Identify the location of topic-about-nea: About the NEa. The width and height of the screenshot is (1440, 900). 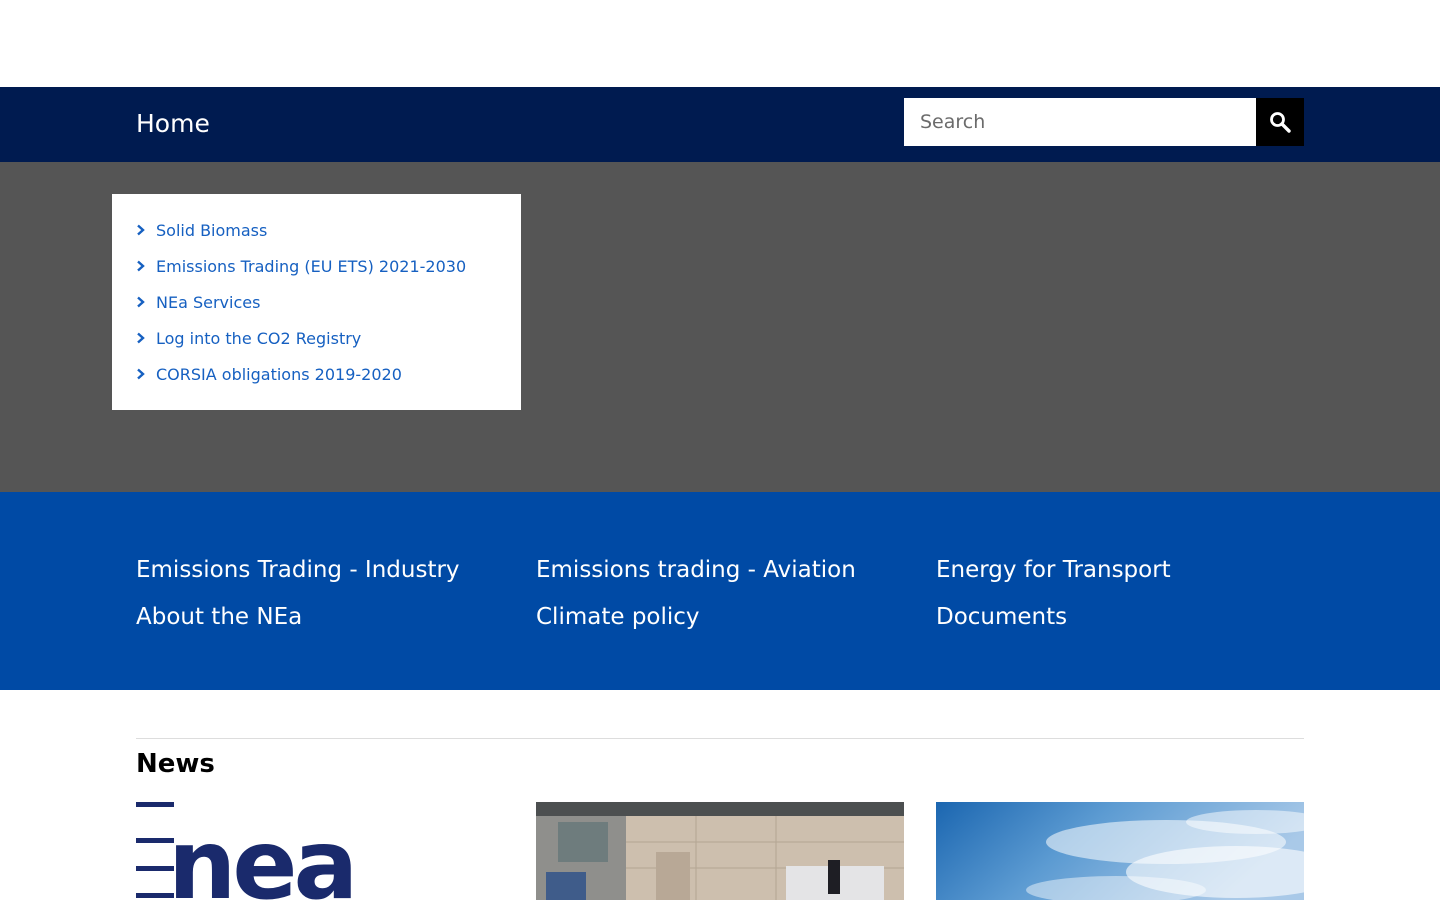
(219, 617).